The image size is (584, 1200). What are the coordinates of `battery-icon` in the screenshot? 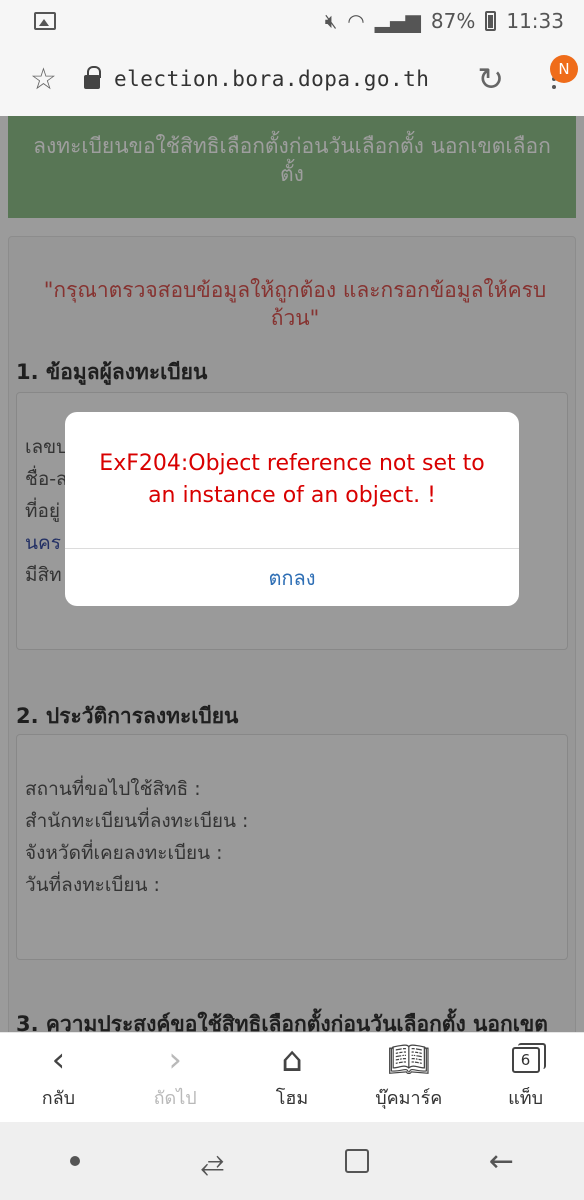 It's located at (491, 21).